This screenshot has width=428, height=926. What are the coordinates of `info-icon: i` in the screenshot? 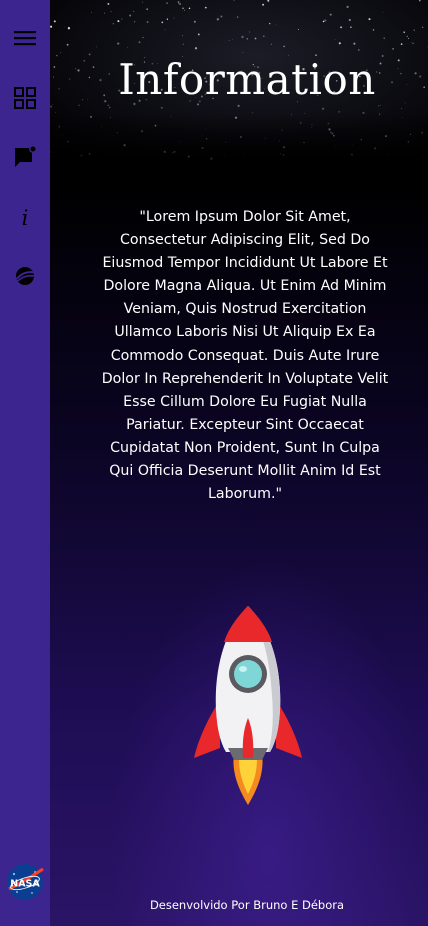 It's located at (25, 217).